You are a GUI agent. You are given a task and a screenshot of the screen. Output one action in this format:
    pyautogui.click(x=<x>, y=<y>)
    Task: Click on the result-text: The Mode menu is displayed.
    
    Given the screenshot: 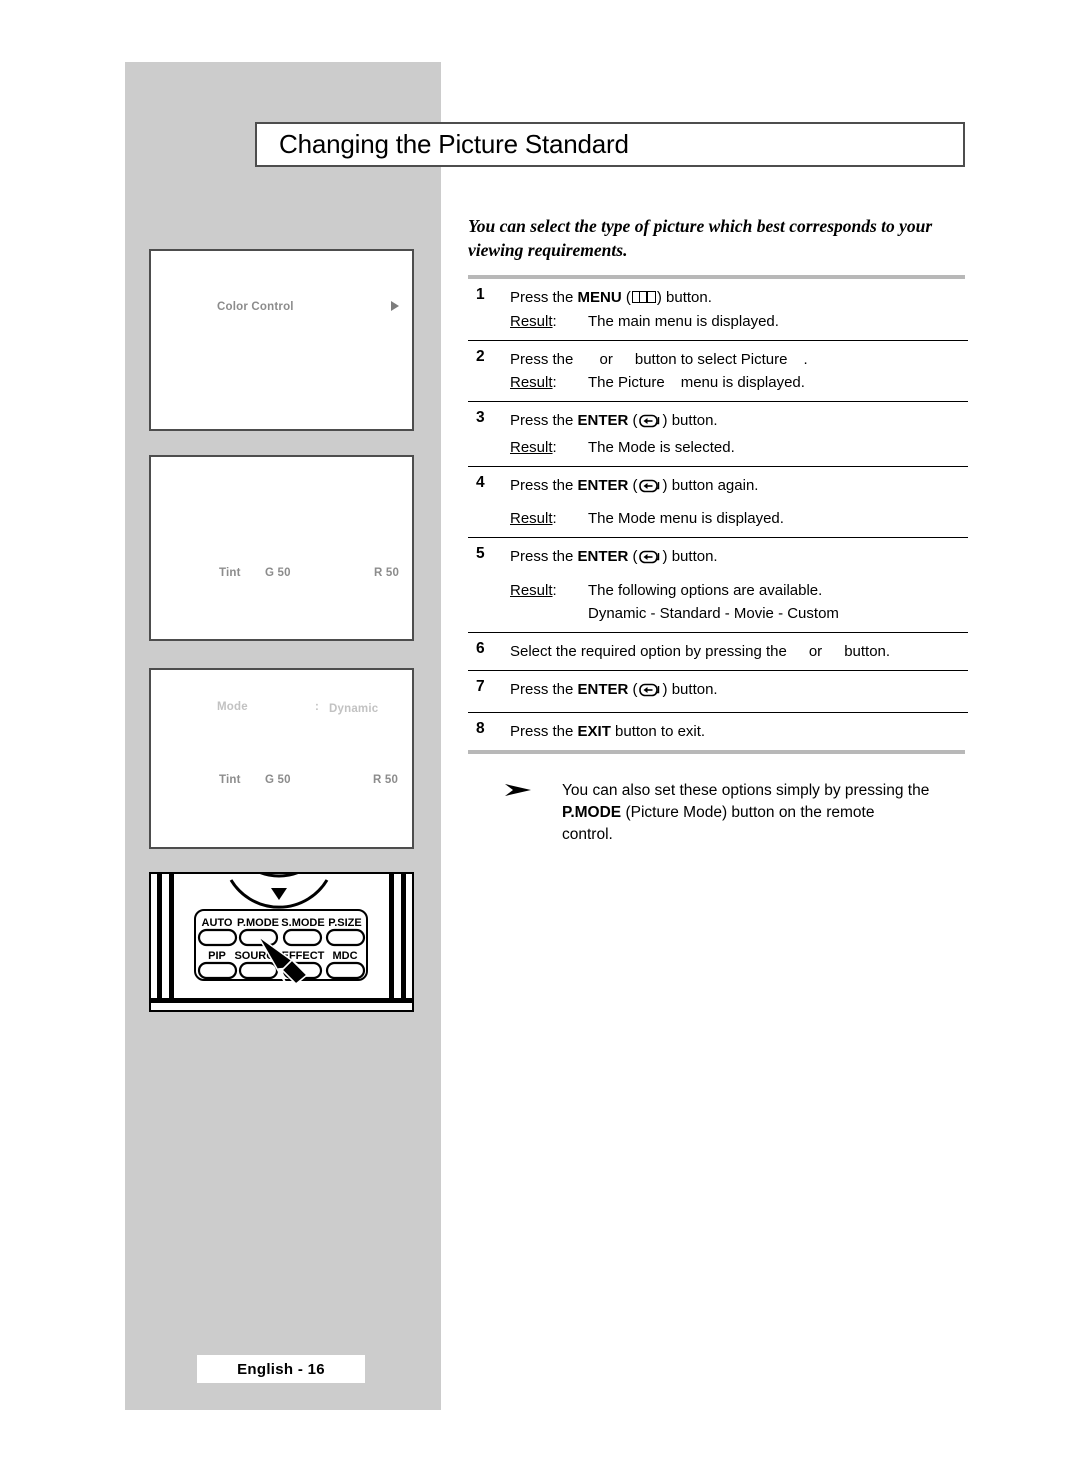 What is the action you would take?
    pyautogui.click(x=686, y=518)
    